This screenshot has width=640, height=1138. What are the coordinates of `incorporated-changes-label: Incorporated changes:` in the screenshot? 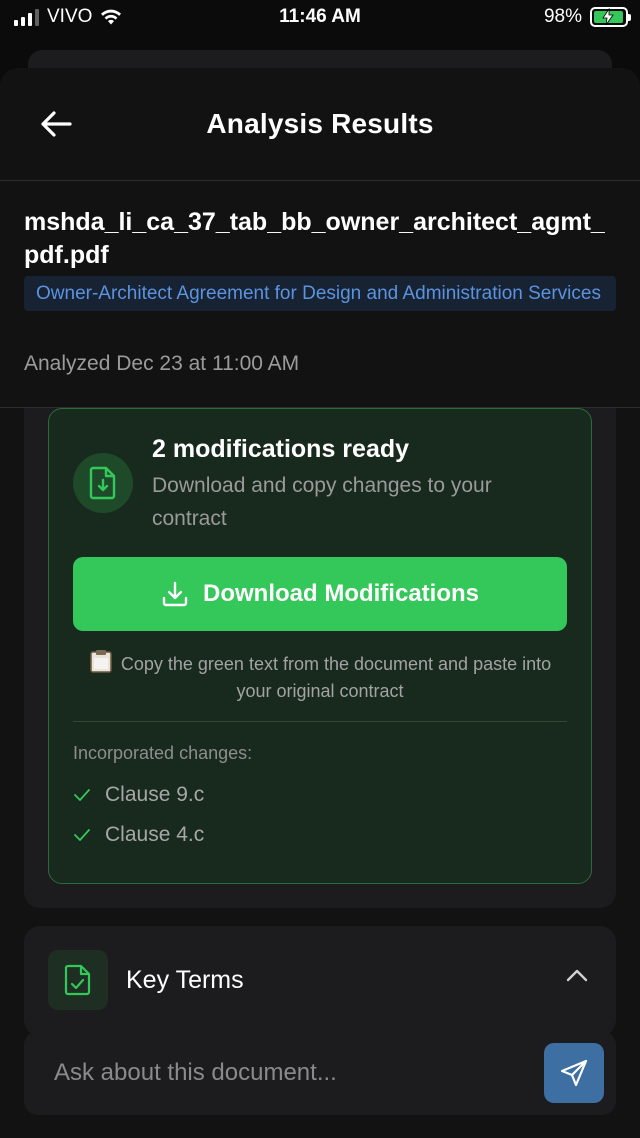 It's located at (163, 753).